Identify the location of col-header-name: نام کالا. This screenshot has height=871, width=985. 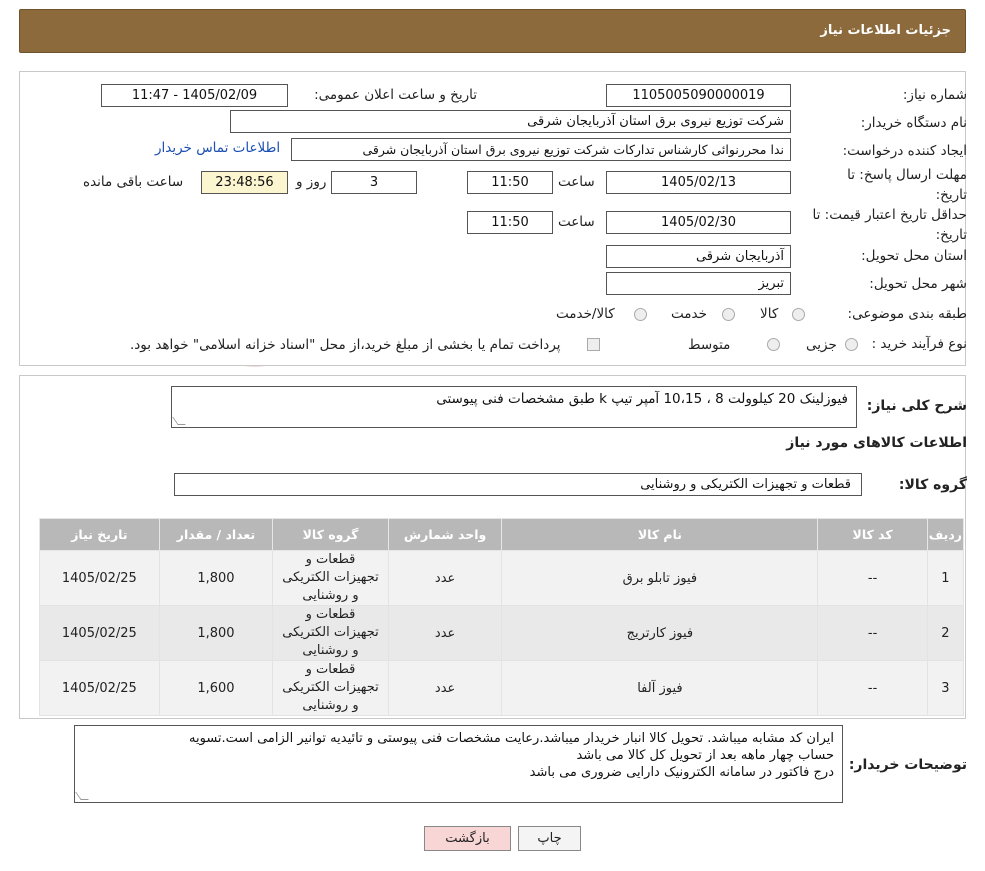
(660, 534).